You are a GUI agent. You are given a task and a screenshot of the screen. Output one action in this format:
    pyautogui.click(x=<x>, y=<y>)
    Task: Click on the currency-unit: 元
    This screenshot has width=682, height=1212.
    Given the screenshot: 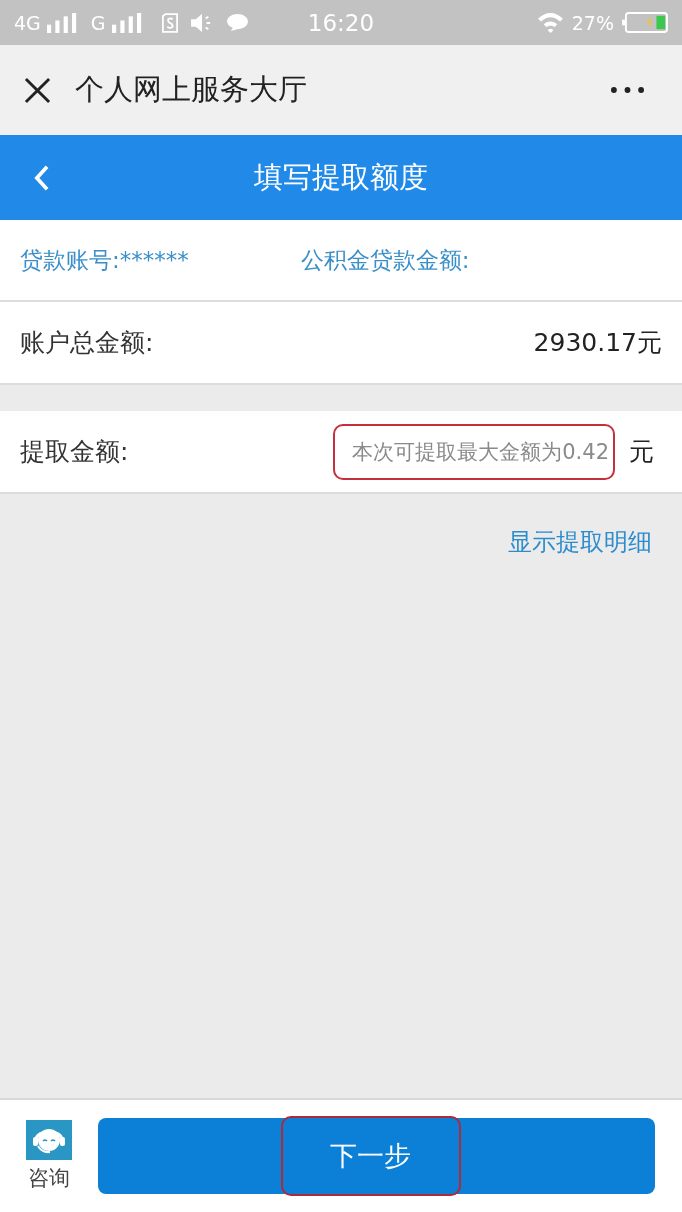 What is the action you would take?
    pyautogui.click(x=641, y=452)
    